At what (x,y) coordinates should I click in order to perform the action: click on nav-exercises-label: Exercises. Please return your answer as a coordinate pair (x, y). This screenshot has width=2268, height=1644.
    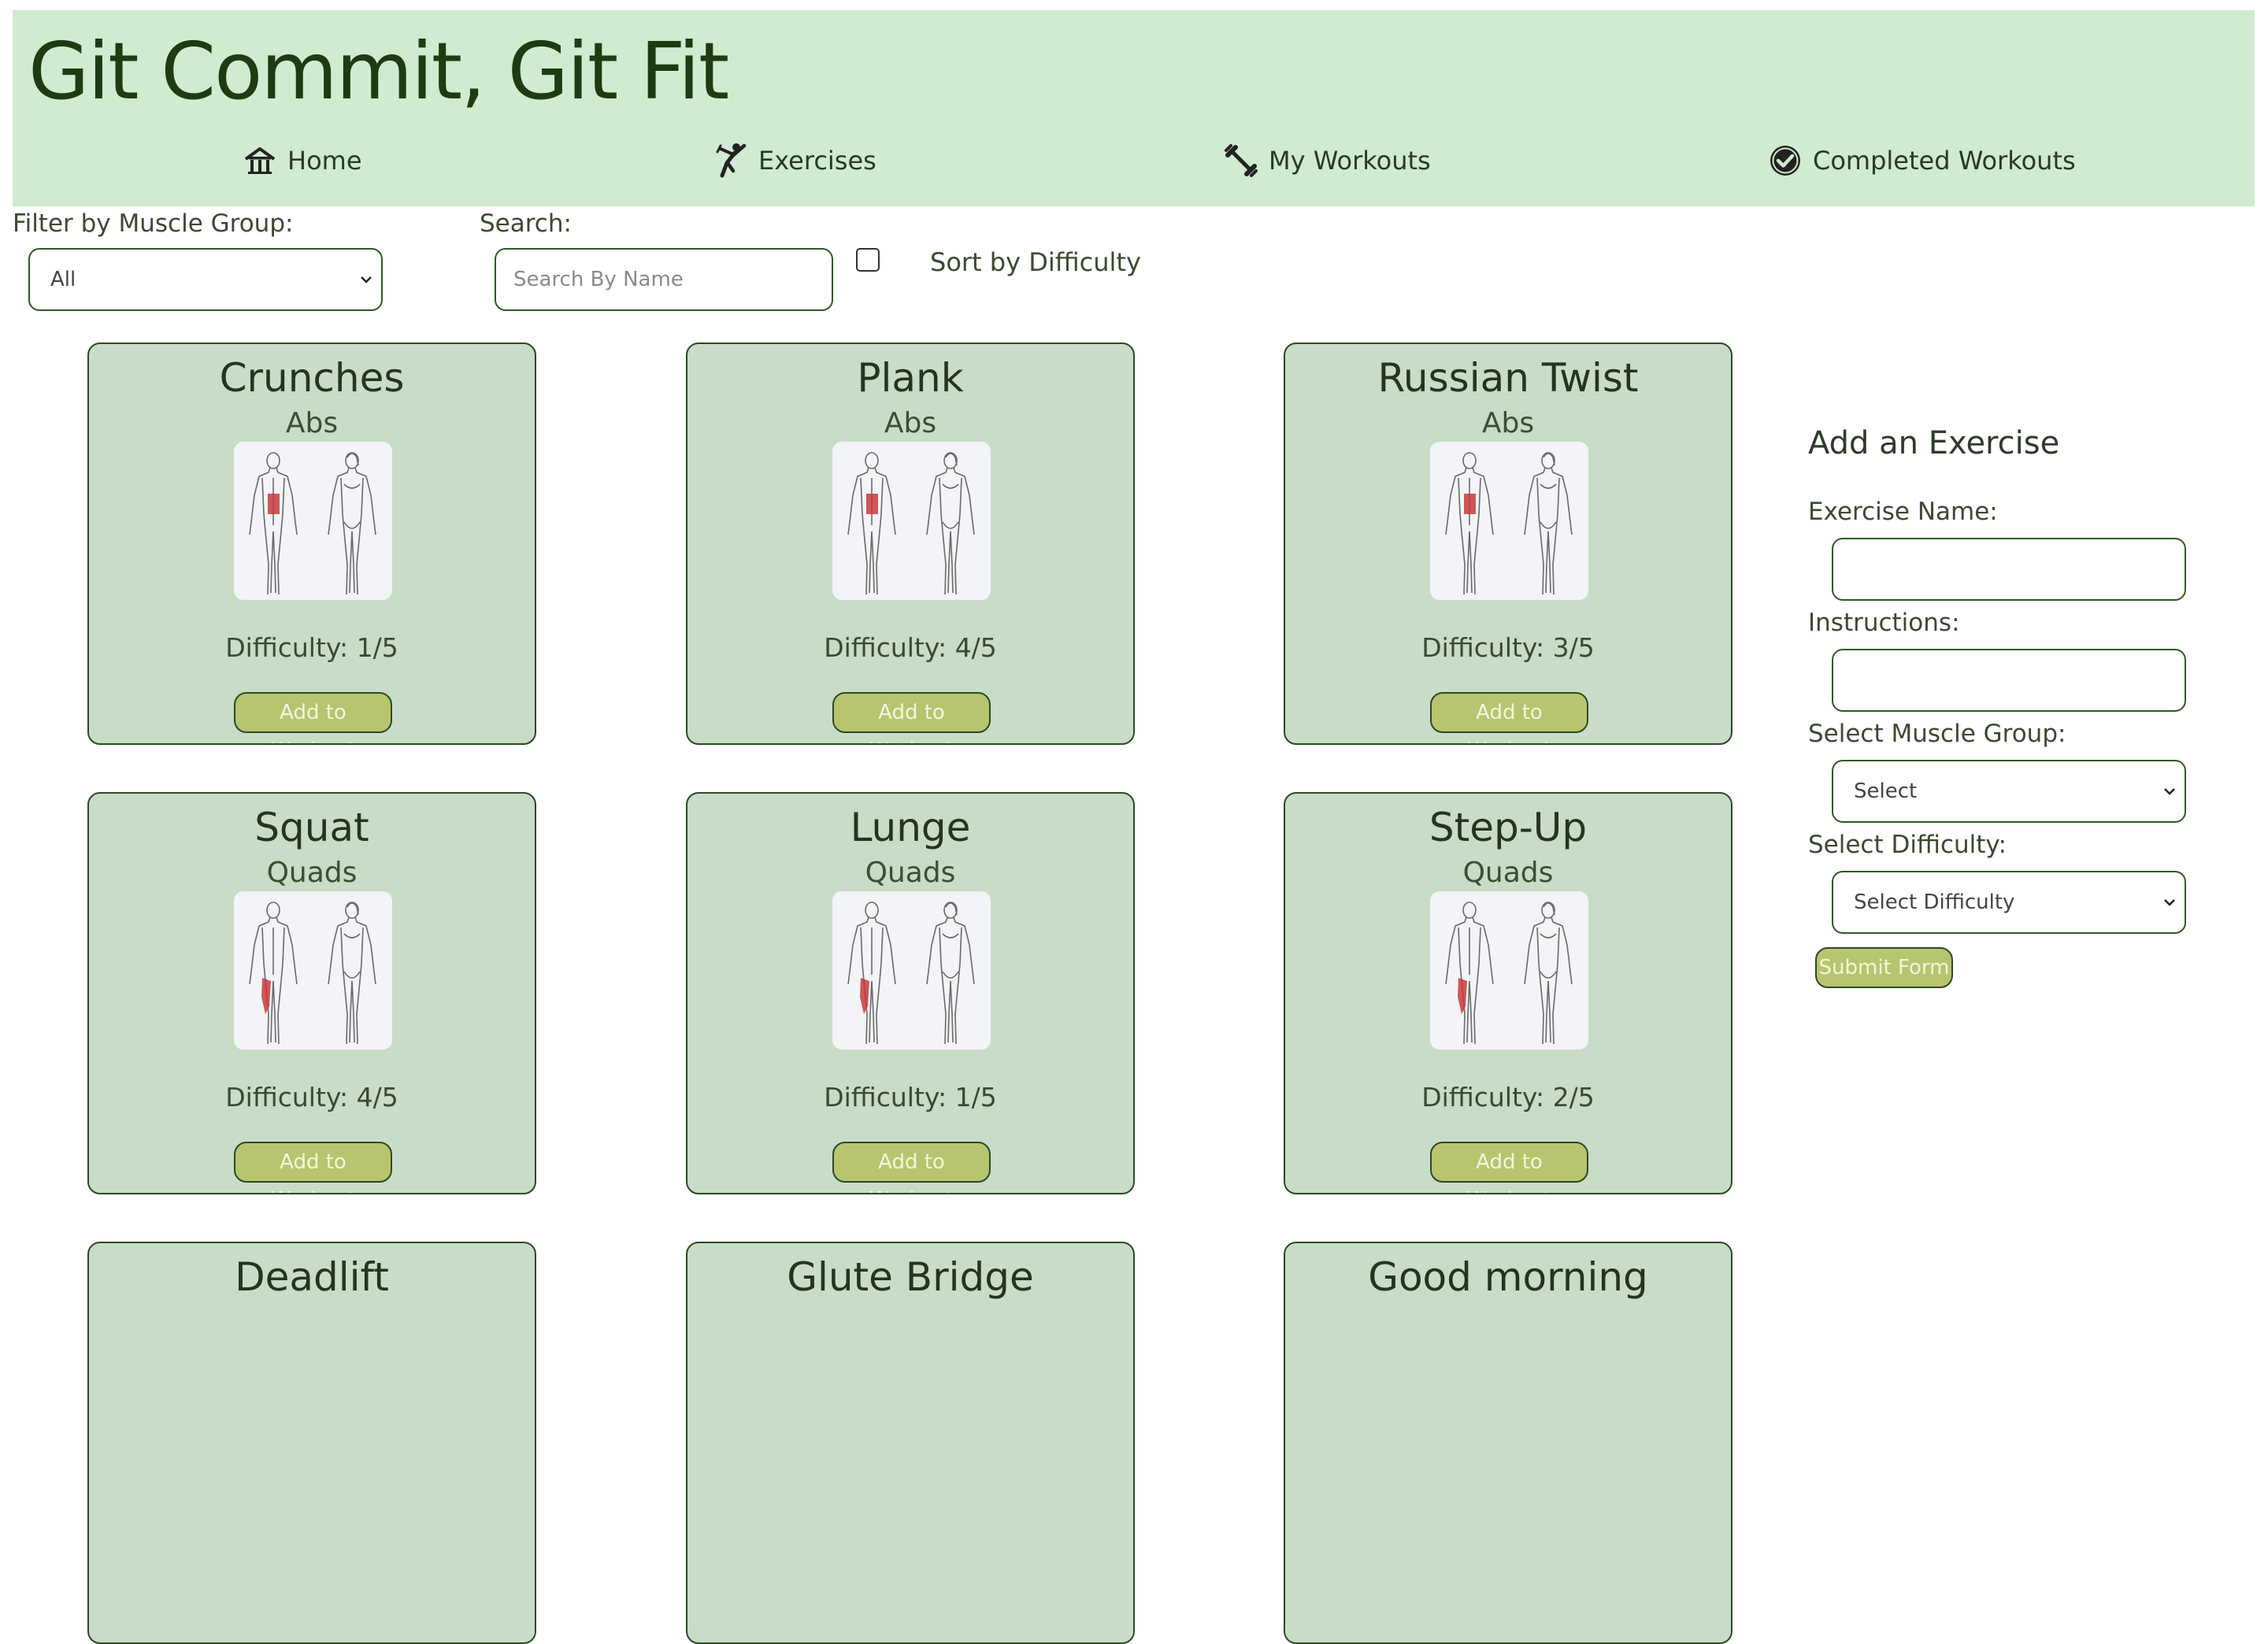
    Looking at the image, I should click on (817, 161).